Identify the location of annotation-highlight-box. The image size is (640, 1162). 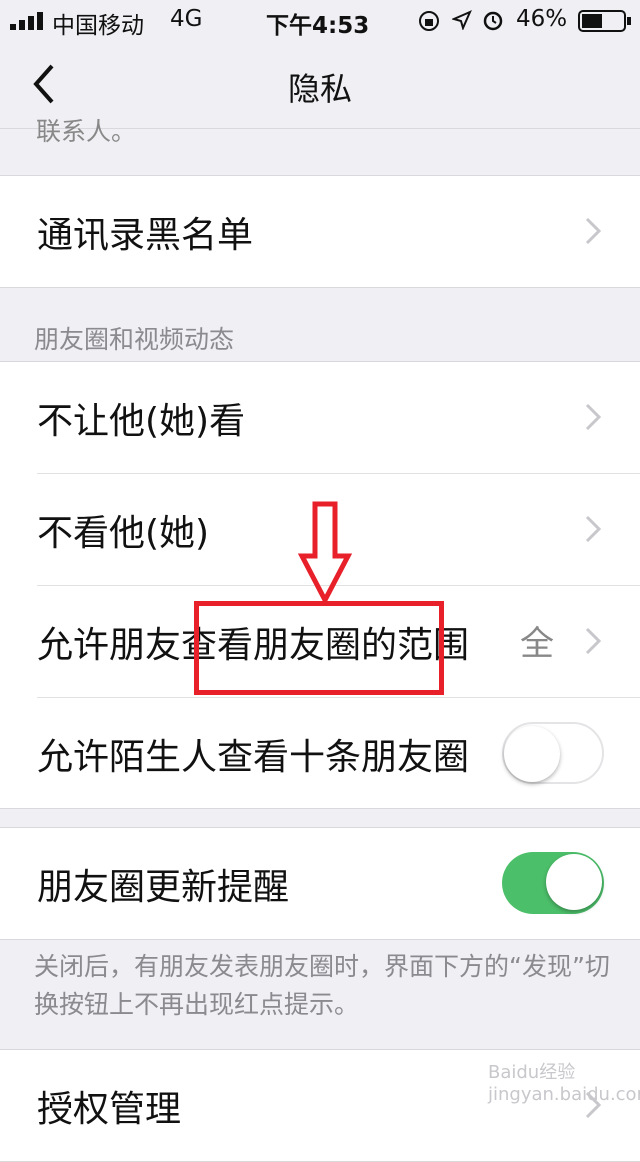
(319, 648).